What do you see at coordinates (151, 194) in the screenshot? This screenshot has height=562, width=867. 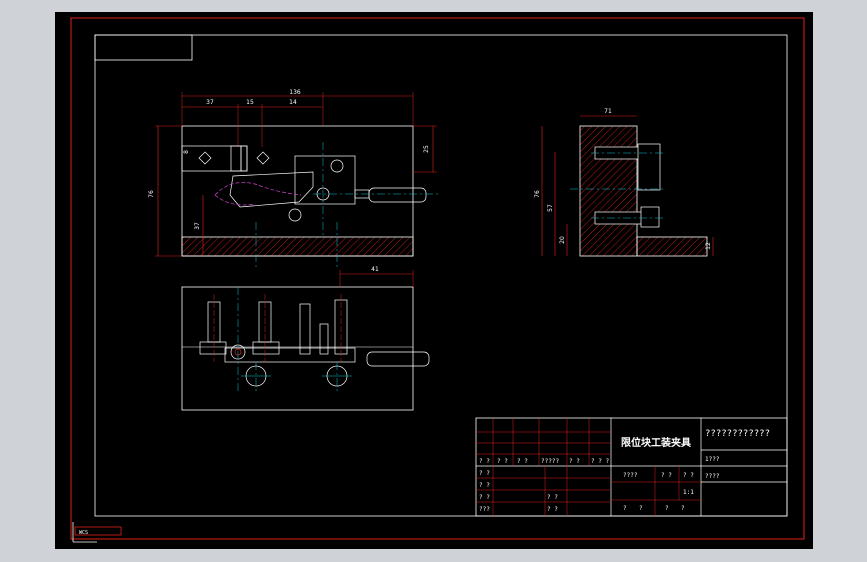 I see `dim-left-height: 76` at bounding box center [151, 194].